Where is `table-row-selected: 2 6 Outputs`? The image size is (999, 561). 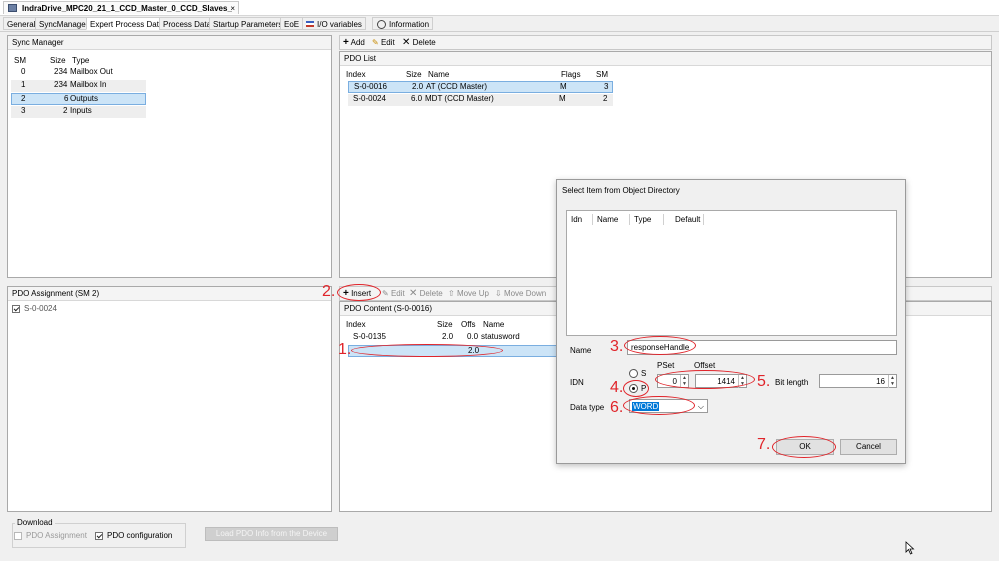 table-row-selected: 2 6 Outputs is located at coordinates (78, 99).